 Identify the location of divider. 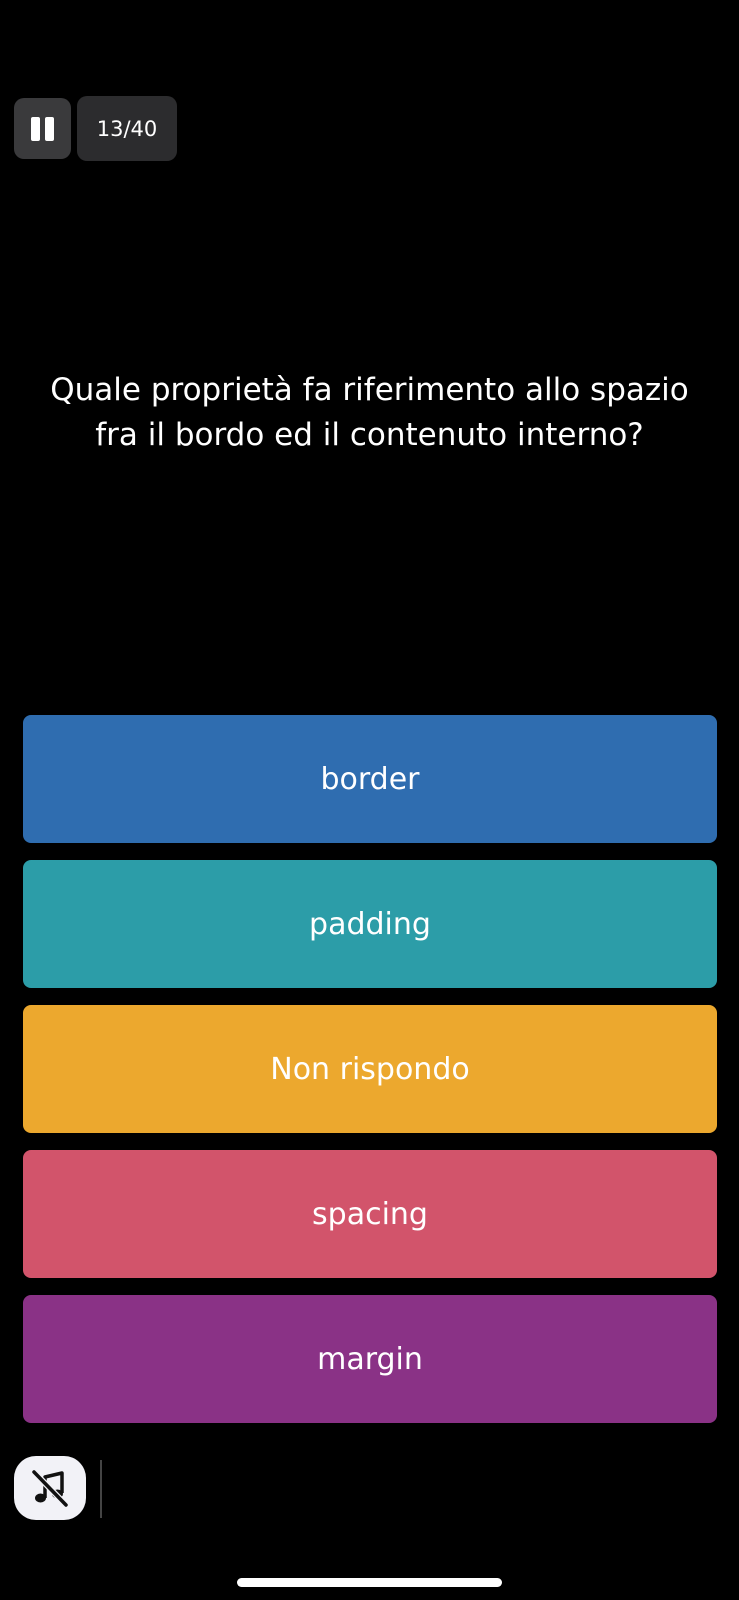
(101, 1489).